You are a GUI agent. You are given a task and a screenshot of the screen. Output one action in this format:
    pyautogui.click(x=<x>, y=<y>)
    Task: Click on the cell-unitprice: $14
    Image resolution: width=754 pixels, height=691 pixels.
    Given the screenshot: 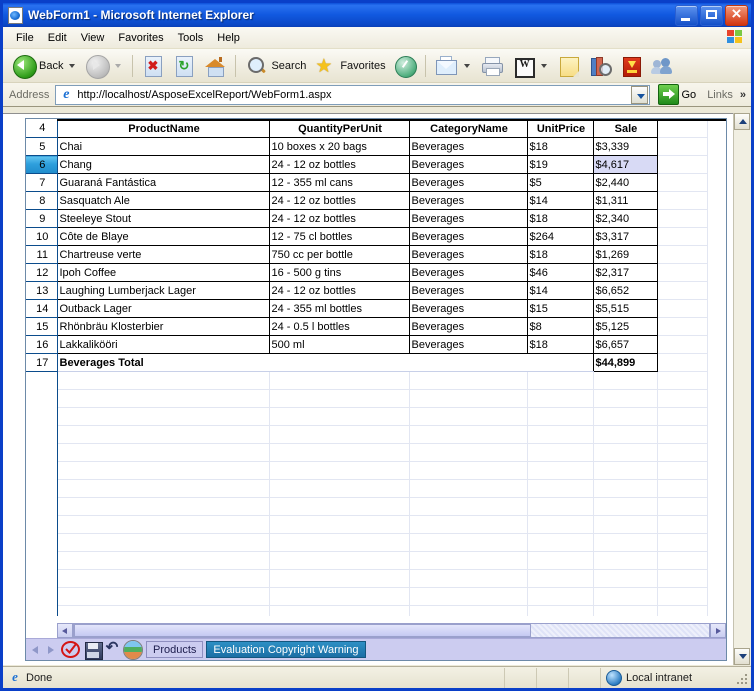 What is the action you would take?
    pyautogui.click(x=560, y=200)
    